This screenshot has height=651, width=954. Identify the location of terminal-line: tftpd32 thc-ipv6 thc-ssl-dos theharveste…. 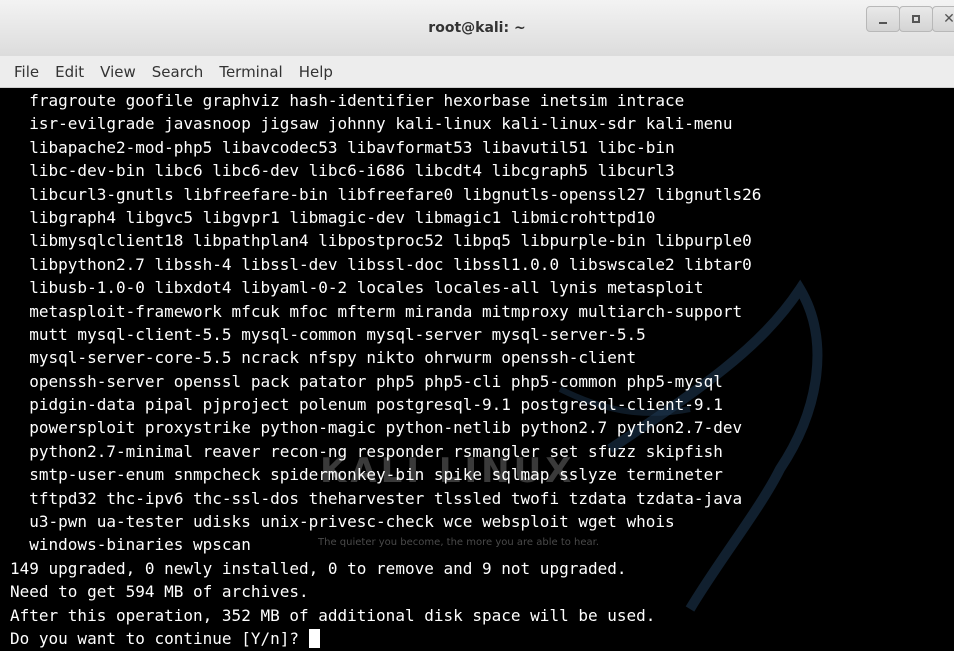
(376, 498).